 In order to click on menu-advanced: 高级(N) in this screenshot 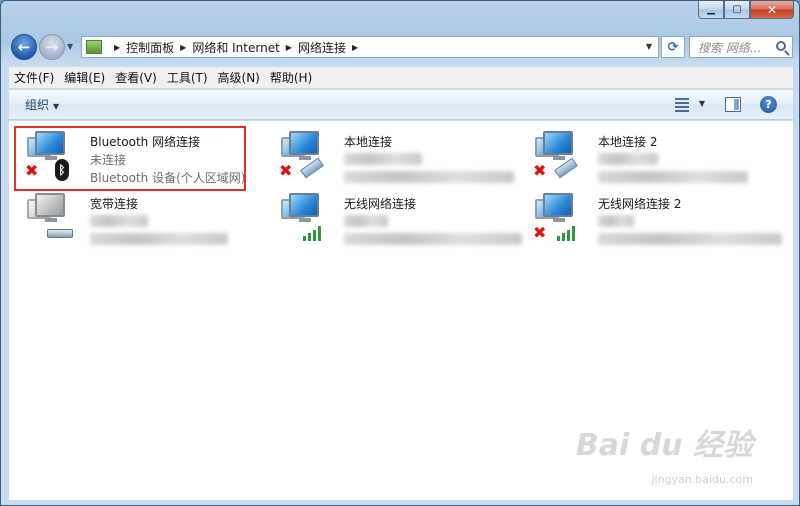, I will do `click(239, 77)`.